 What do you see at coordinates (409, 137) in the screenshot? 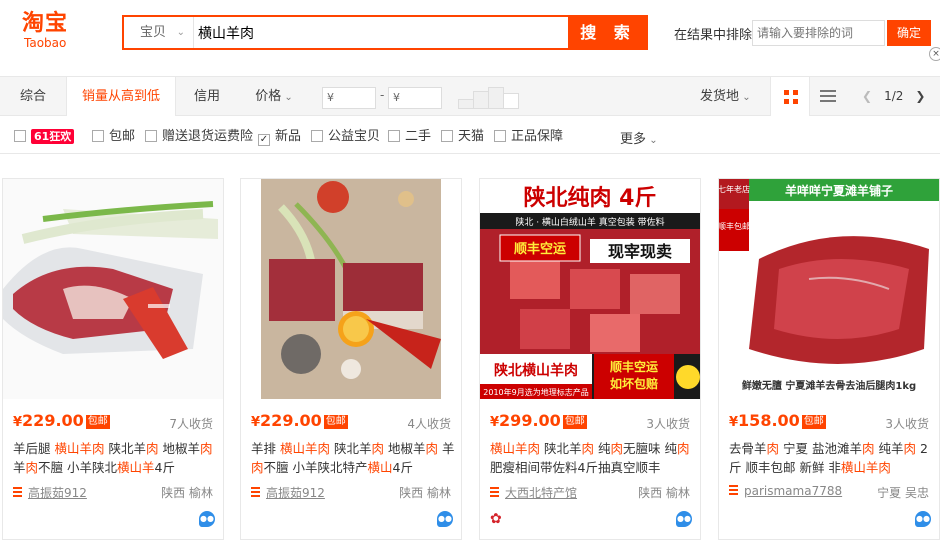
I see `filter-second-hand: 二手` at bounding box center [409, 137].